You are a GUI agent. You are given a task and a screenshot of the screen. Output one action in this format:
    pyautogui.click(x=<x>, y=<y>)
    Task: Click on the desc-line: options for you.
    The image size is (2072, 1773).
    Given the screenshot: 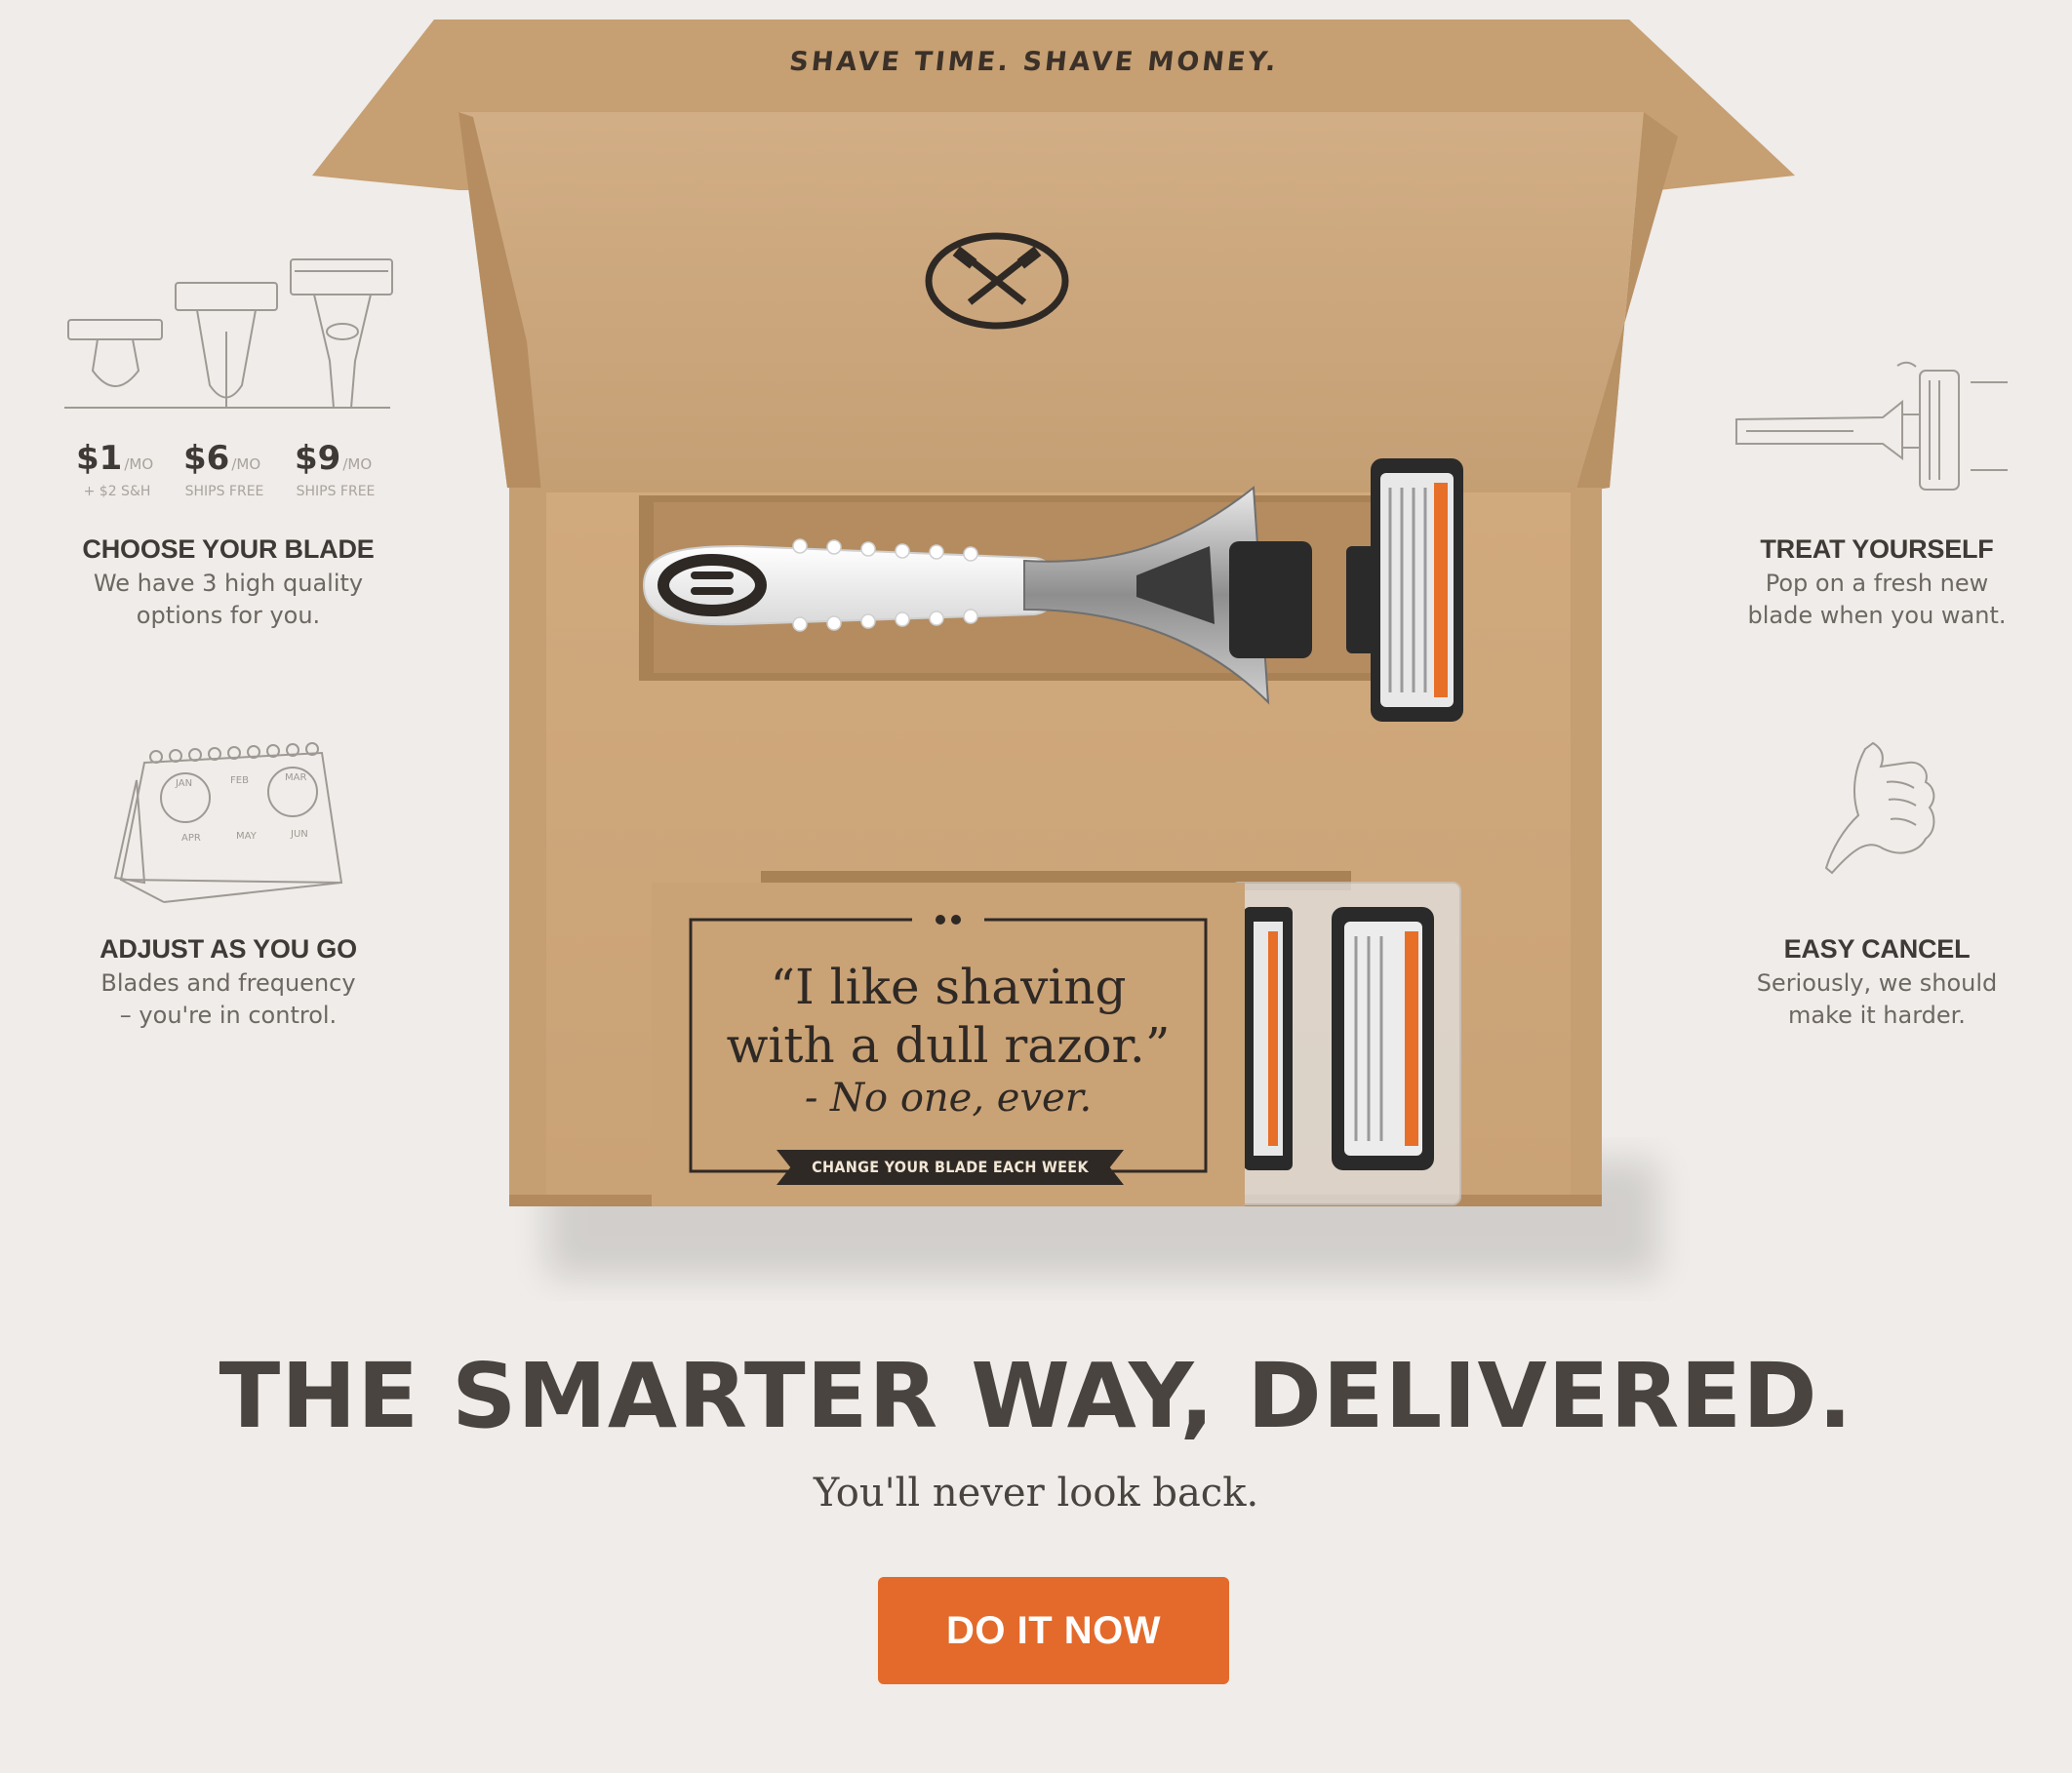 What is the action you would take?
    pyautogui.click(x=229, y=615)
    